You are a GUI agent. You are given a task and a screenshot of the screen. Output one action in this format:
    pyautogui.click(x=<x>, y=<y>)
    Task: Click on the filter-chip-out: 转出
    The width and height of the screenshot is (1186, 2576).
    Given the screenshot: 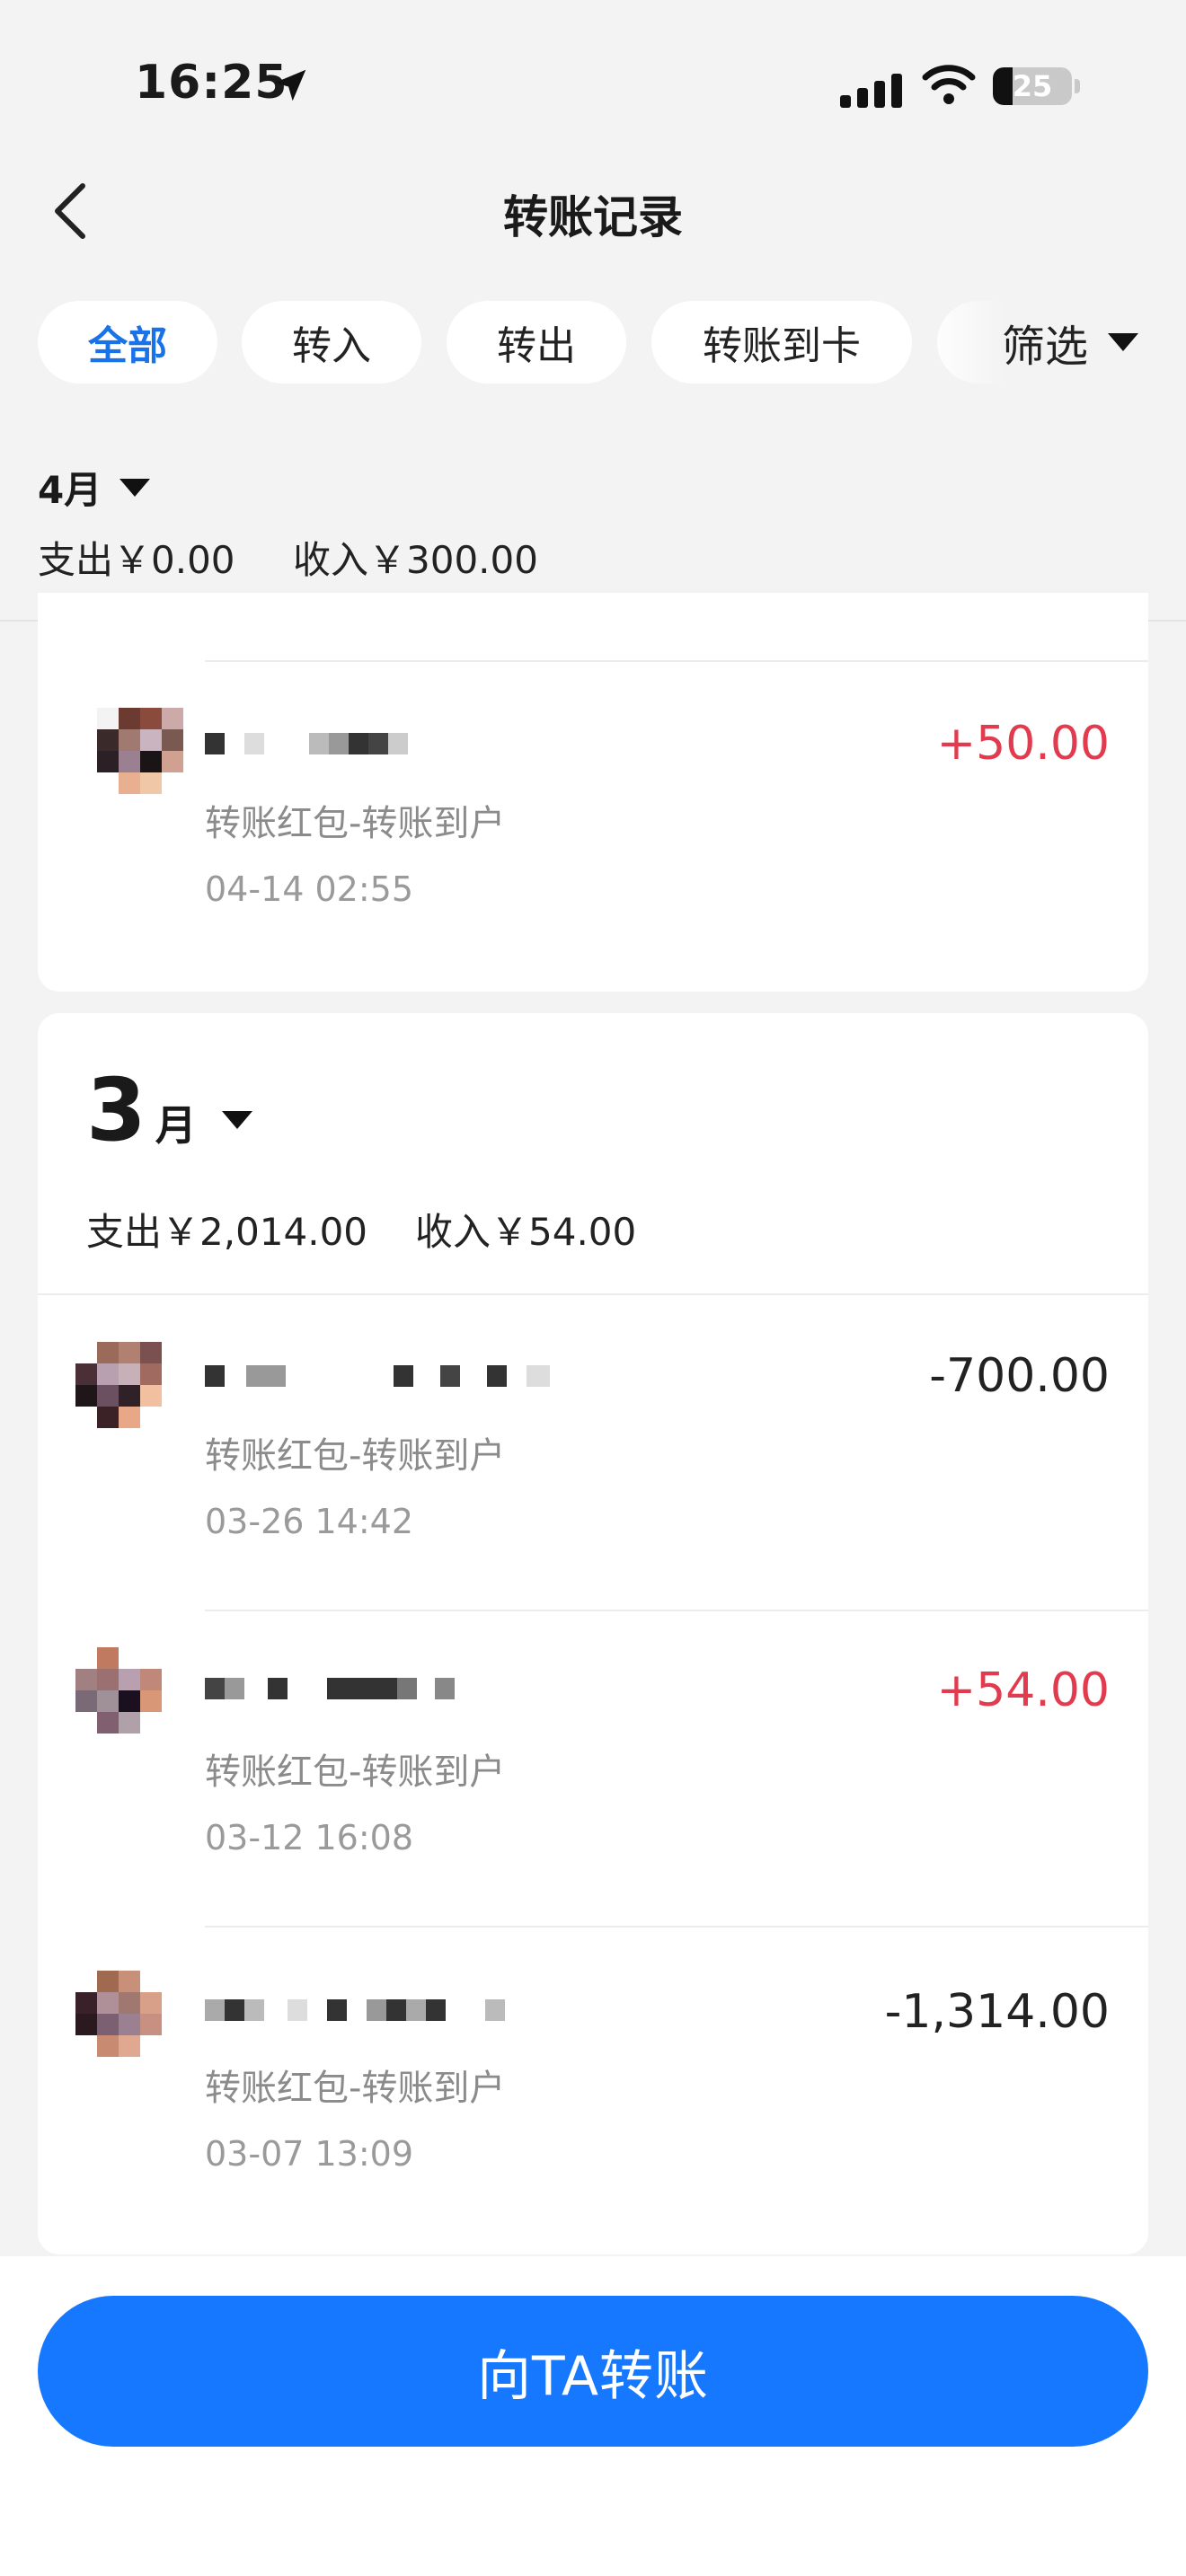 What is the action you would take?
    pyautogui.click(x=536, y=342)
    